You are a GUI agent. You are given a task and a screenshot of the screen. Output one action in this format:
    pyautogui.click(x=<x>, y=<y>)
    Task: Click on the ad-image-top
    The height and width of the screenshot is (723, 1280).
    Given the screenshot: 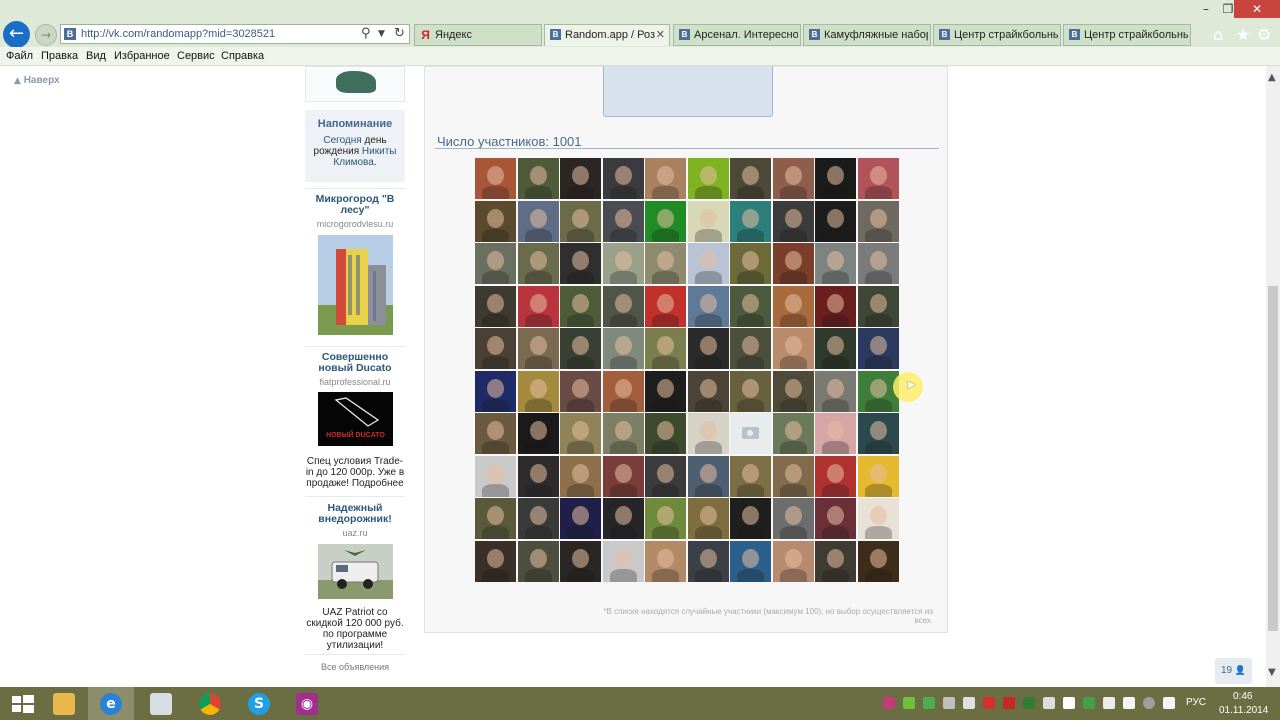 What is the action you would take?
    pyautogui.click(x=355, y=84)
    